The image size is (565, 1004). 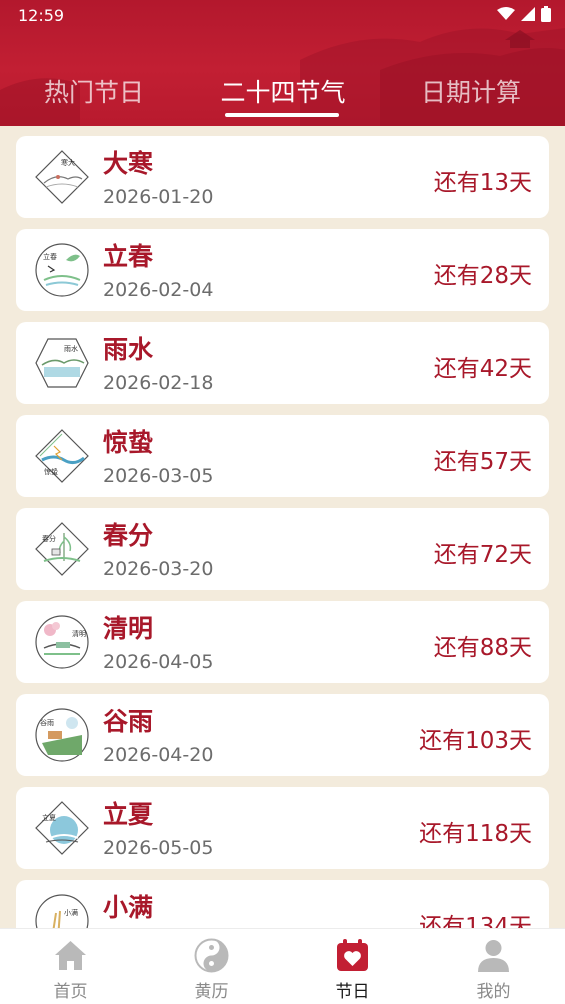 I want to click on tab-popular-festivals: 热门节日, so click(x=94, y=95).